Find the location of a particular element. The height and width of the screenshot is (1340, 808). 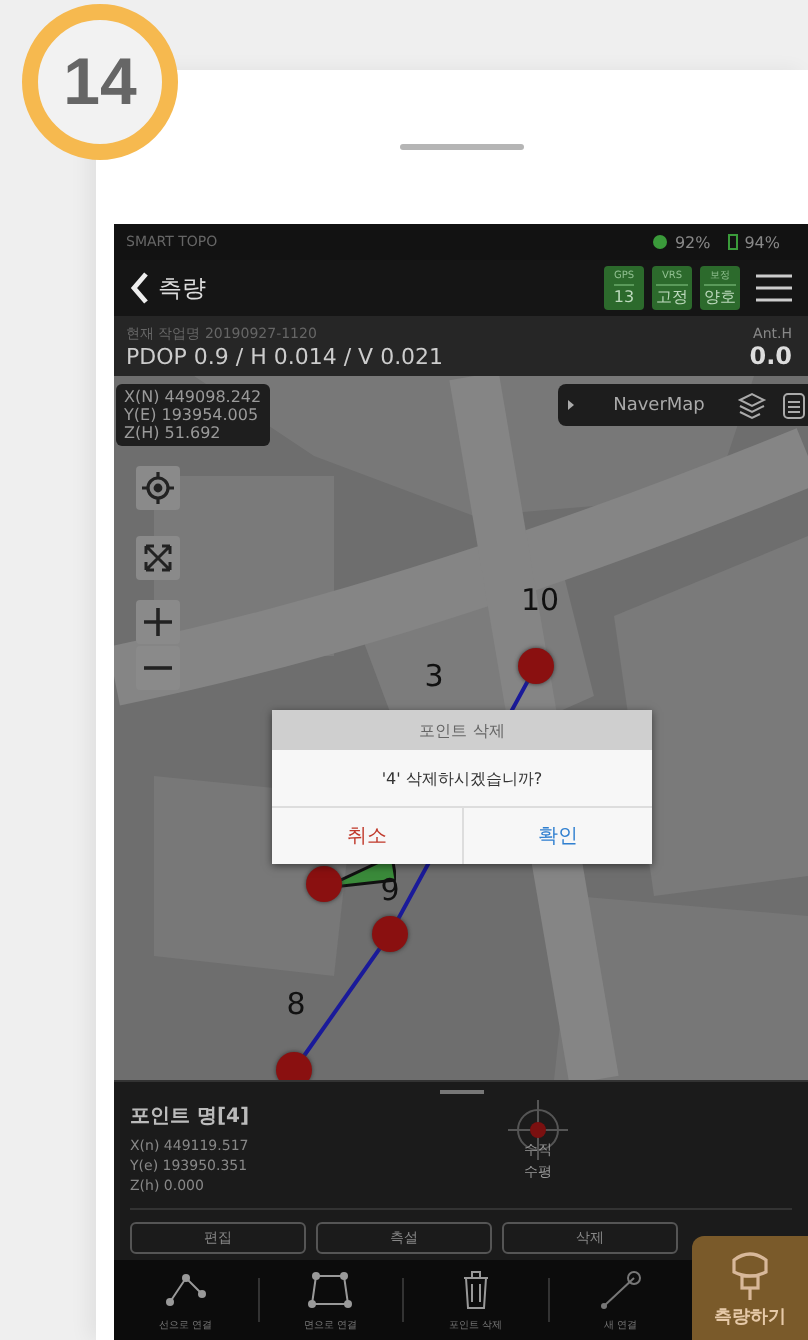

step-number-badge: 14 is located at coordinates (100, 82).